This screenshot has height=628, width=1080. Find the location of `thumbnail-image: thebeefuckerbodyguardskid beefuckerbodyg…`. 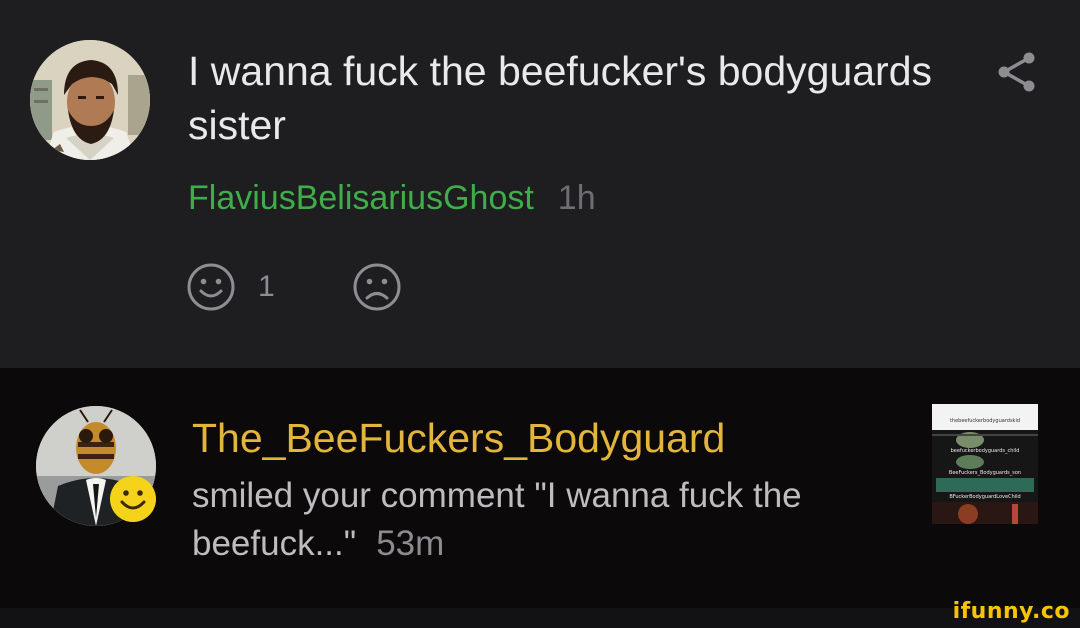

thumbnail-image: thebeefuckerbodyguardskid beefuckerbodyg… is located at coordinates (985, 464).